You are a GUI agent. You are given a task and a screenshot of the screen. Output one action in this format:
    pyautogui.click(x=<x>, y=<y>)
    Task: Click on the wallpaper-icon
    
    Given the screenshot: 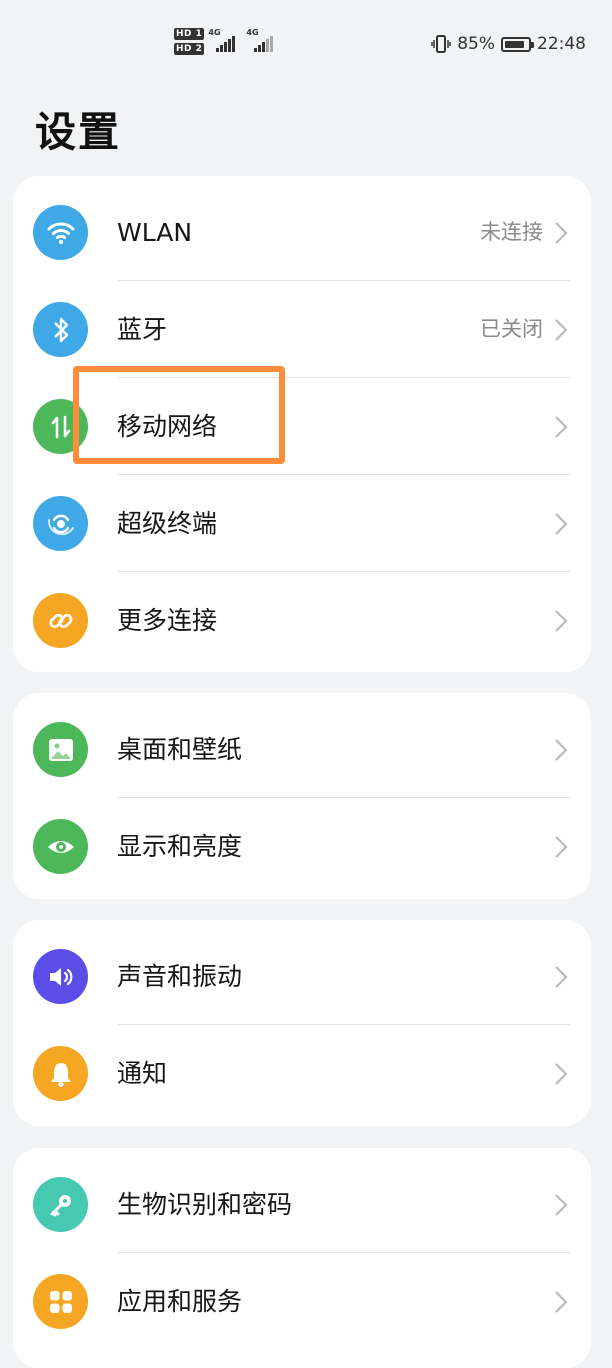 What is the action you would take?
    pyautogui.click(x=60, y=749)
    